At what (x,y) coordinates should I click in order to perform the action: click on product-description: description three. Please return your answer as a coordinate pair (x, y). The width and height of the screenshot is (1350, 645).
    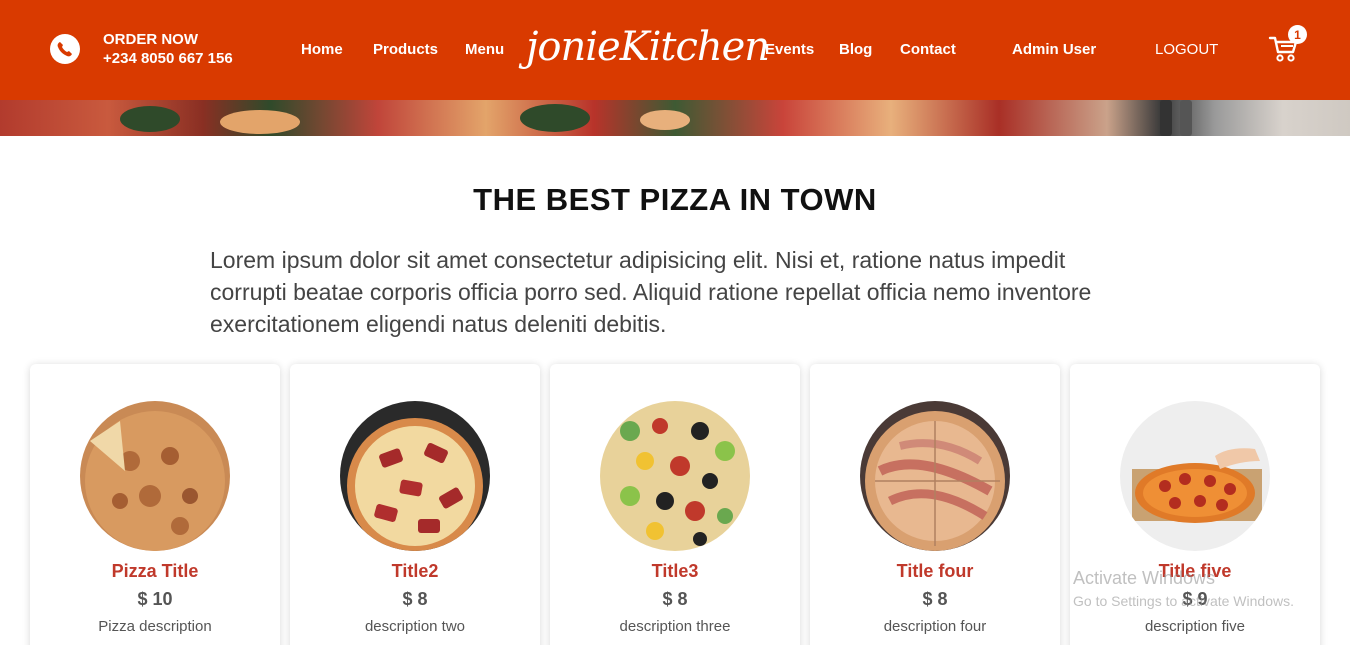
    Looking at the image, I should click on (675, 626).